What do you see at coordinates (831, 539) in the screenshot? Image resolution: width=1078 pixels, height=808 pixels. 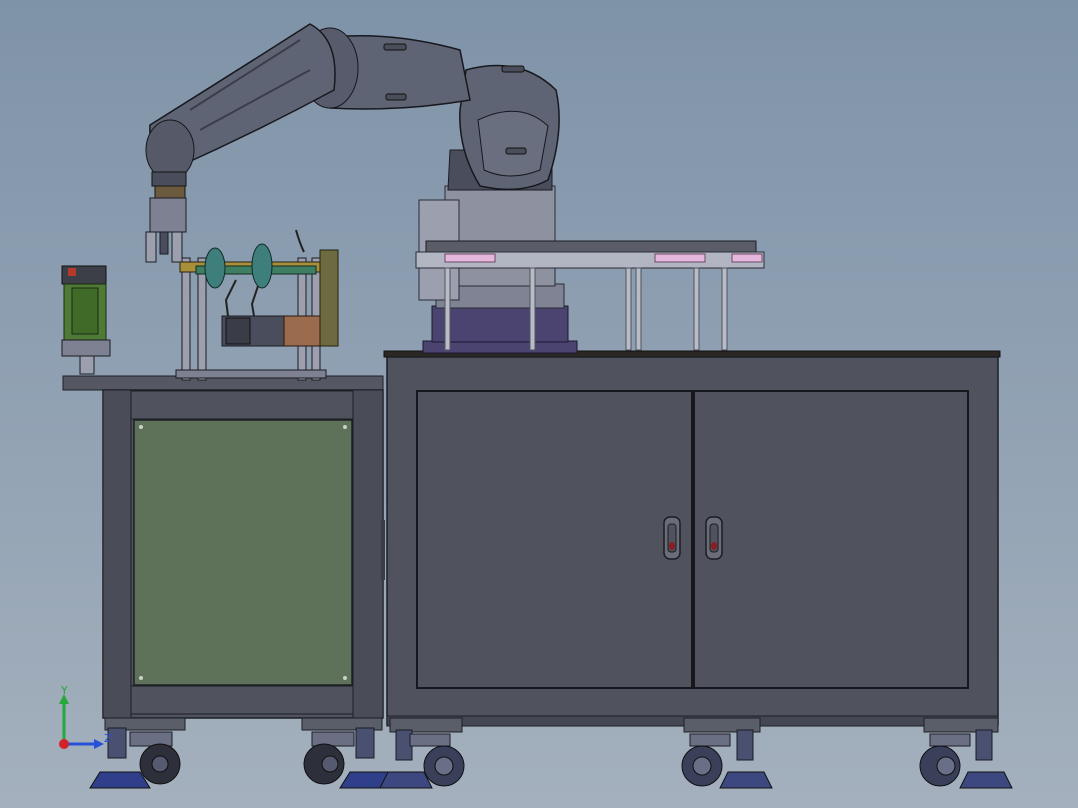 I see `cabinet-door-right` at bounding box center [831, 539].